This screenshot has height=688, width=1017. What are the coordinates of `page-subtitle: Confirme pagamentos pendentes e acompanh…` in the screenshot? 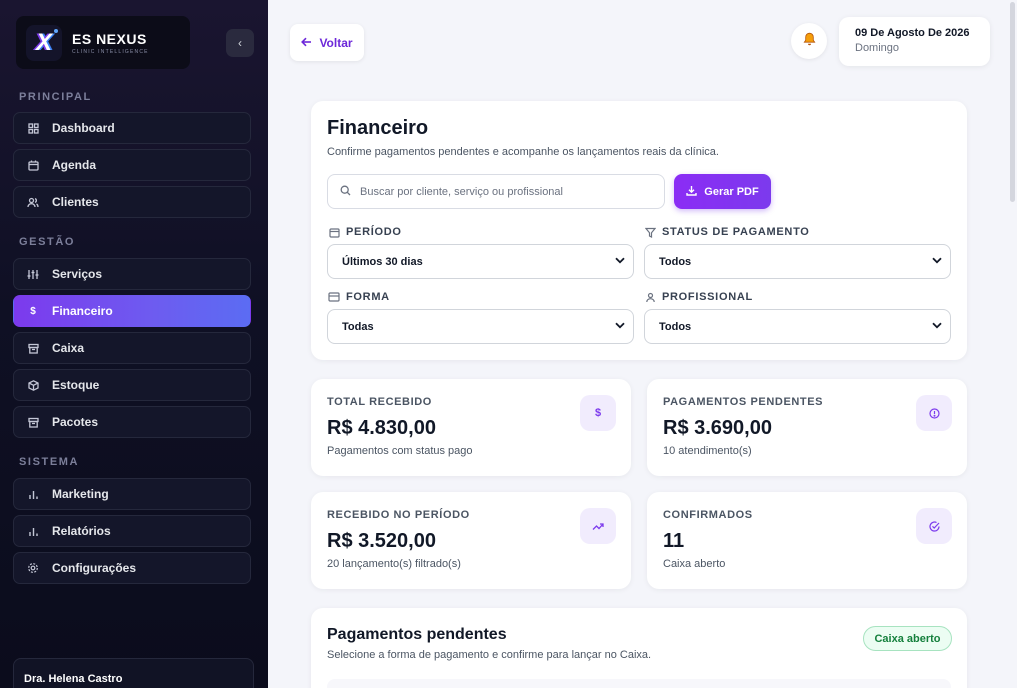 It's located at (523, 152).